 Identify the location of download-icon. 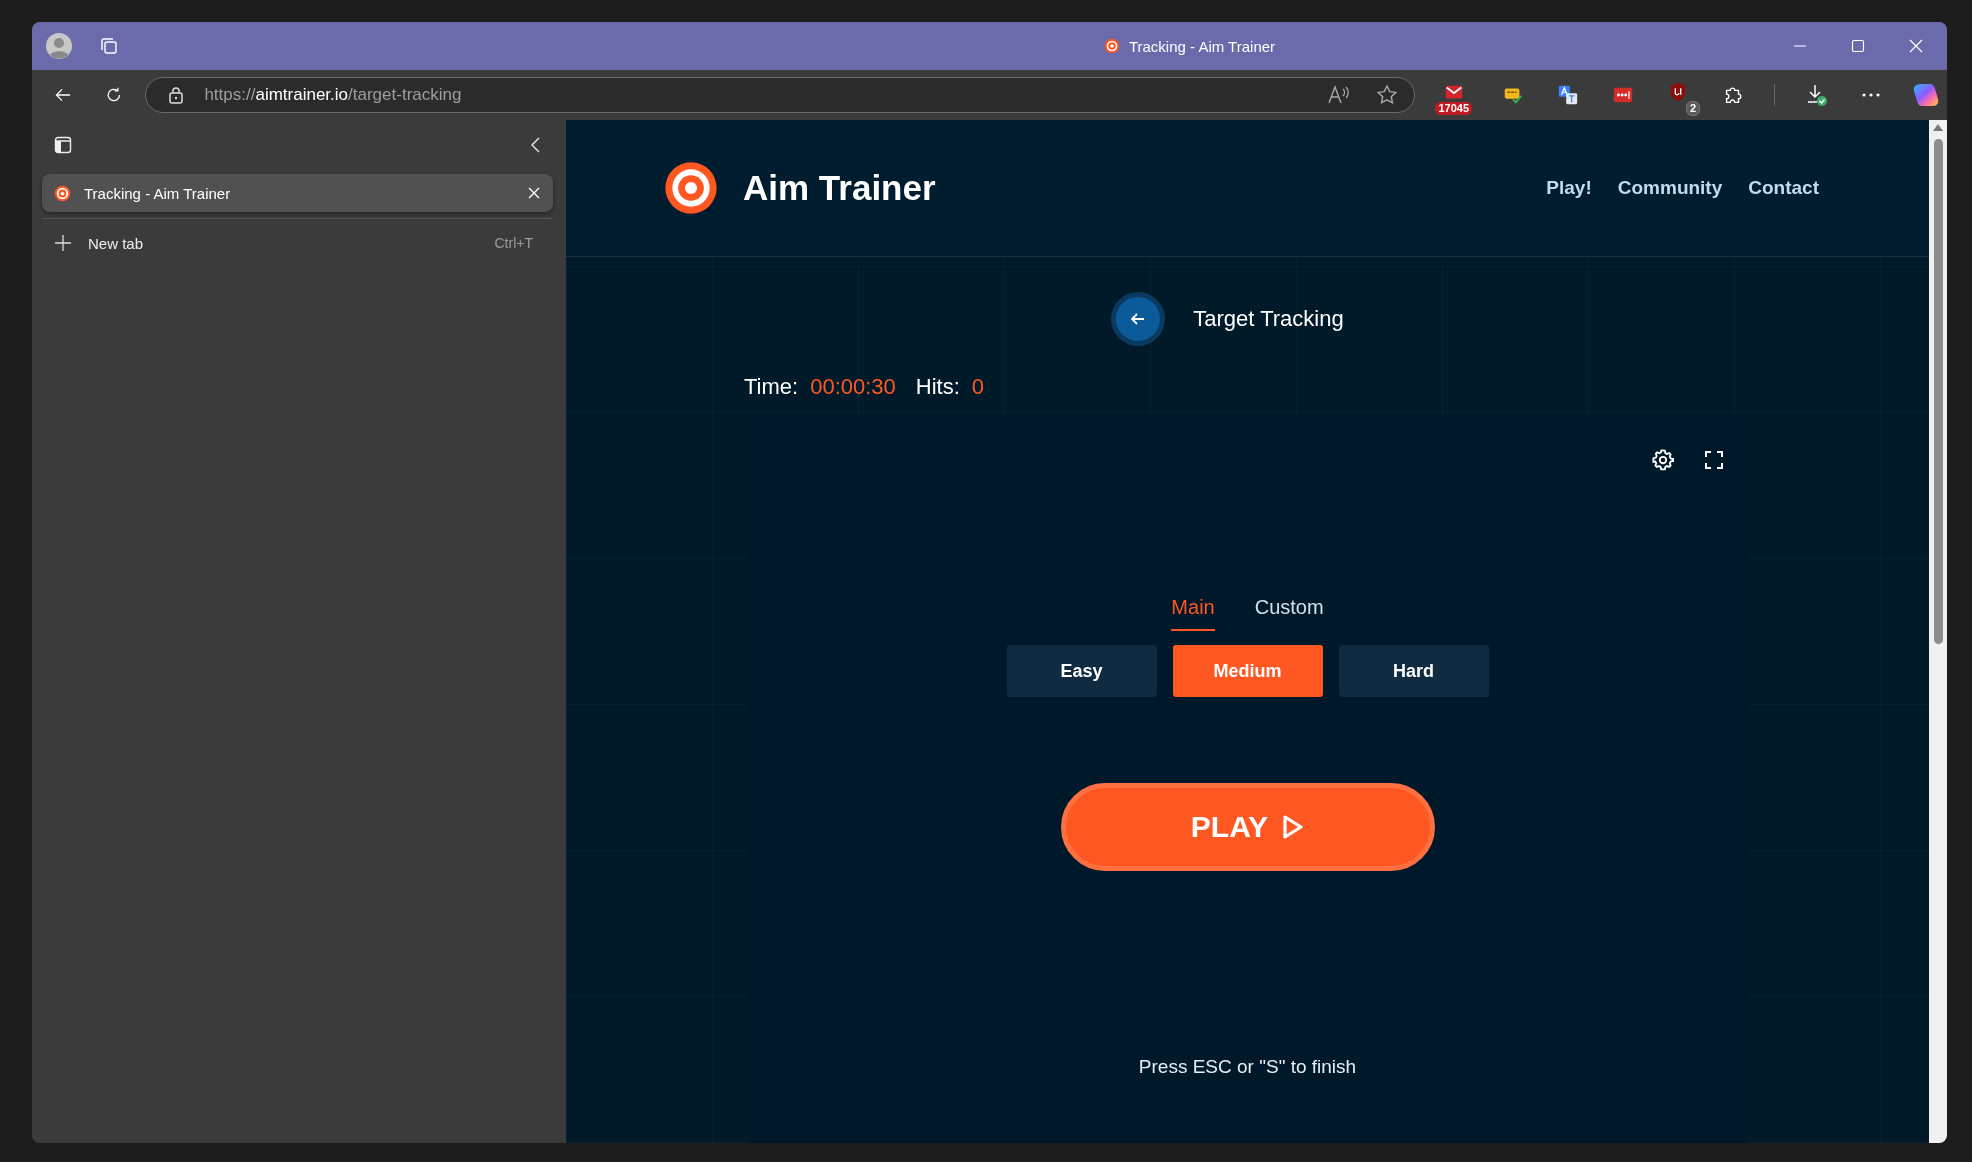
(1817, 95).